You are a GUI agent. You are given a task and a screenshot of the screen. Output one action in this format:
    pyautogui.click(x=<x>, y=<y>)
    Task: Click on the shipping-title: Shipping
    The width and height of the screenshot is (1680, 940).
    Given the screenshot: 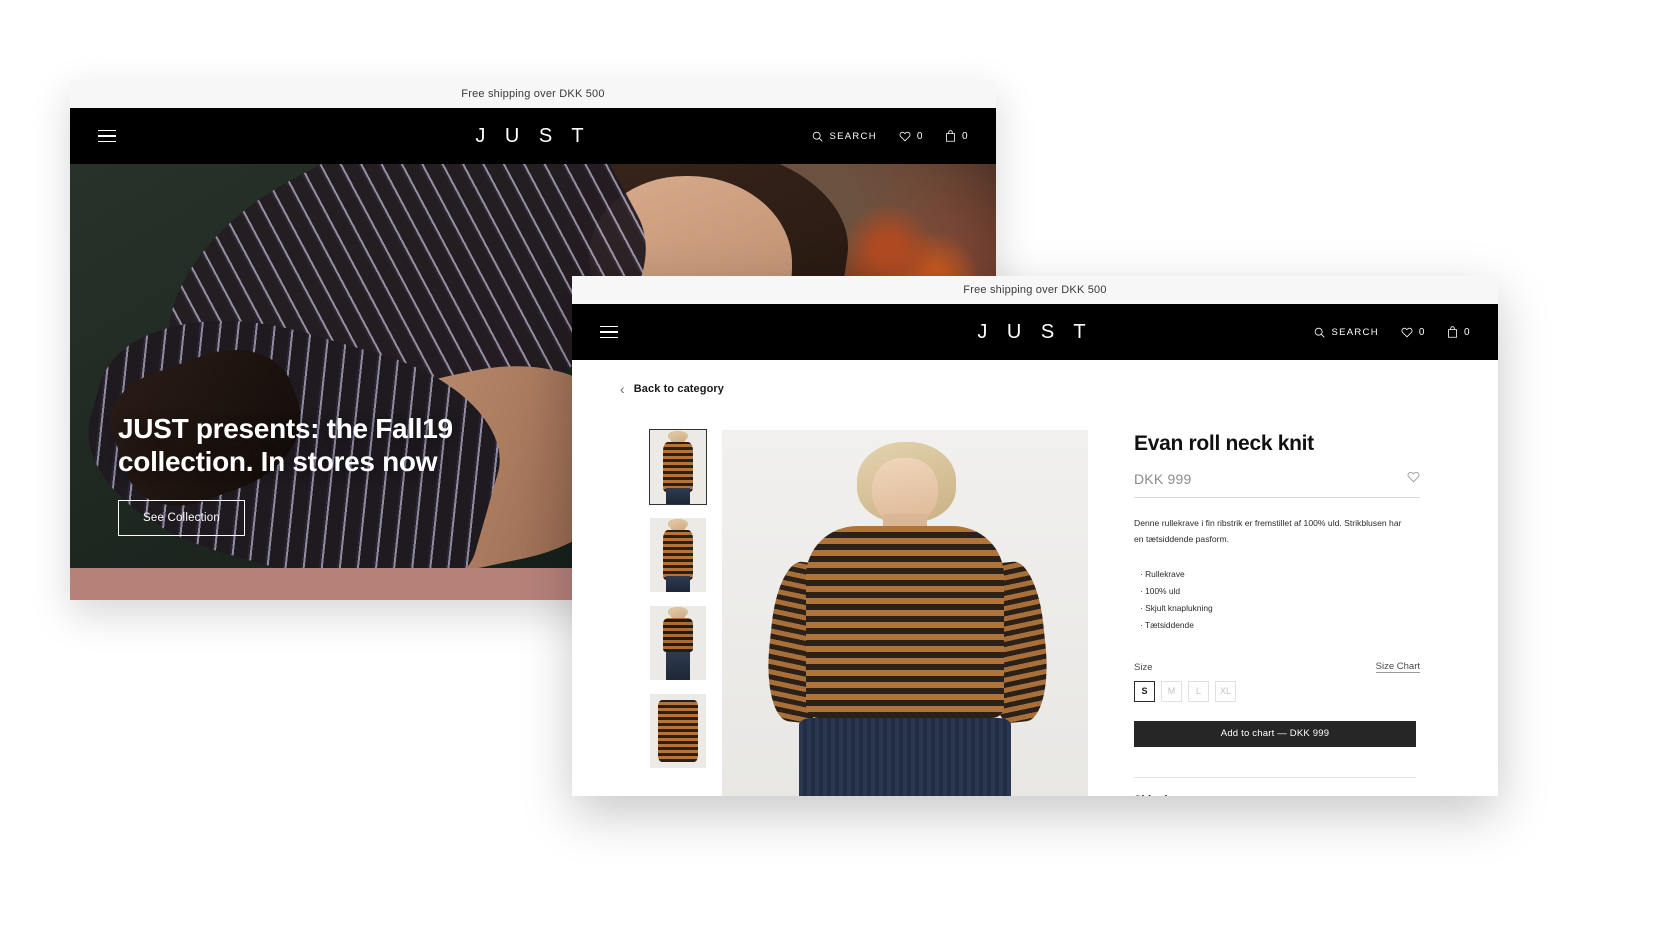 What is the action you would take?
    pyautogui.click(x=1157, y=795)
    